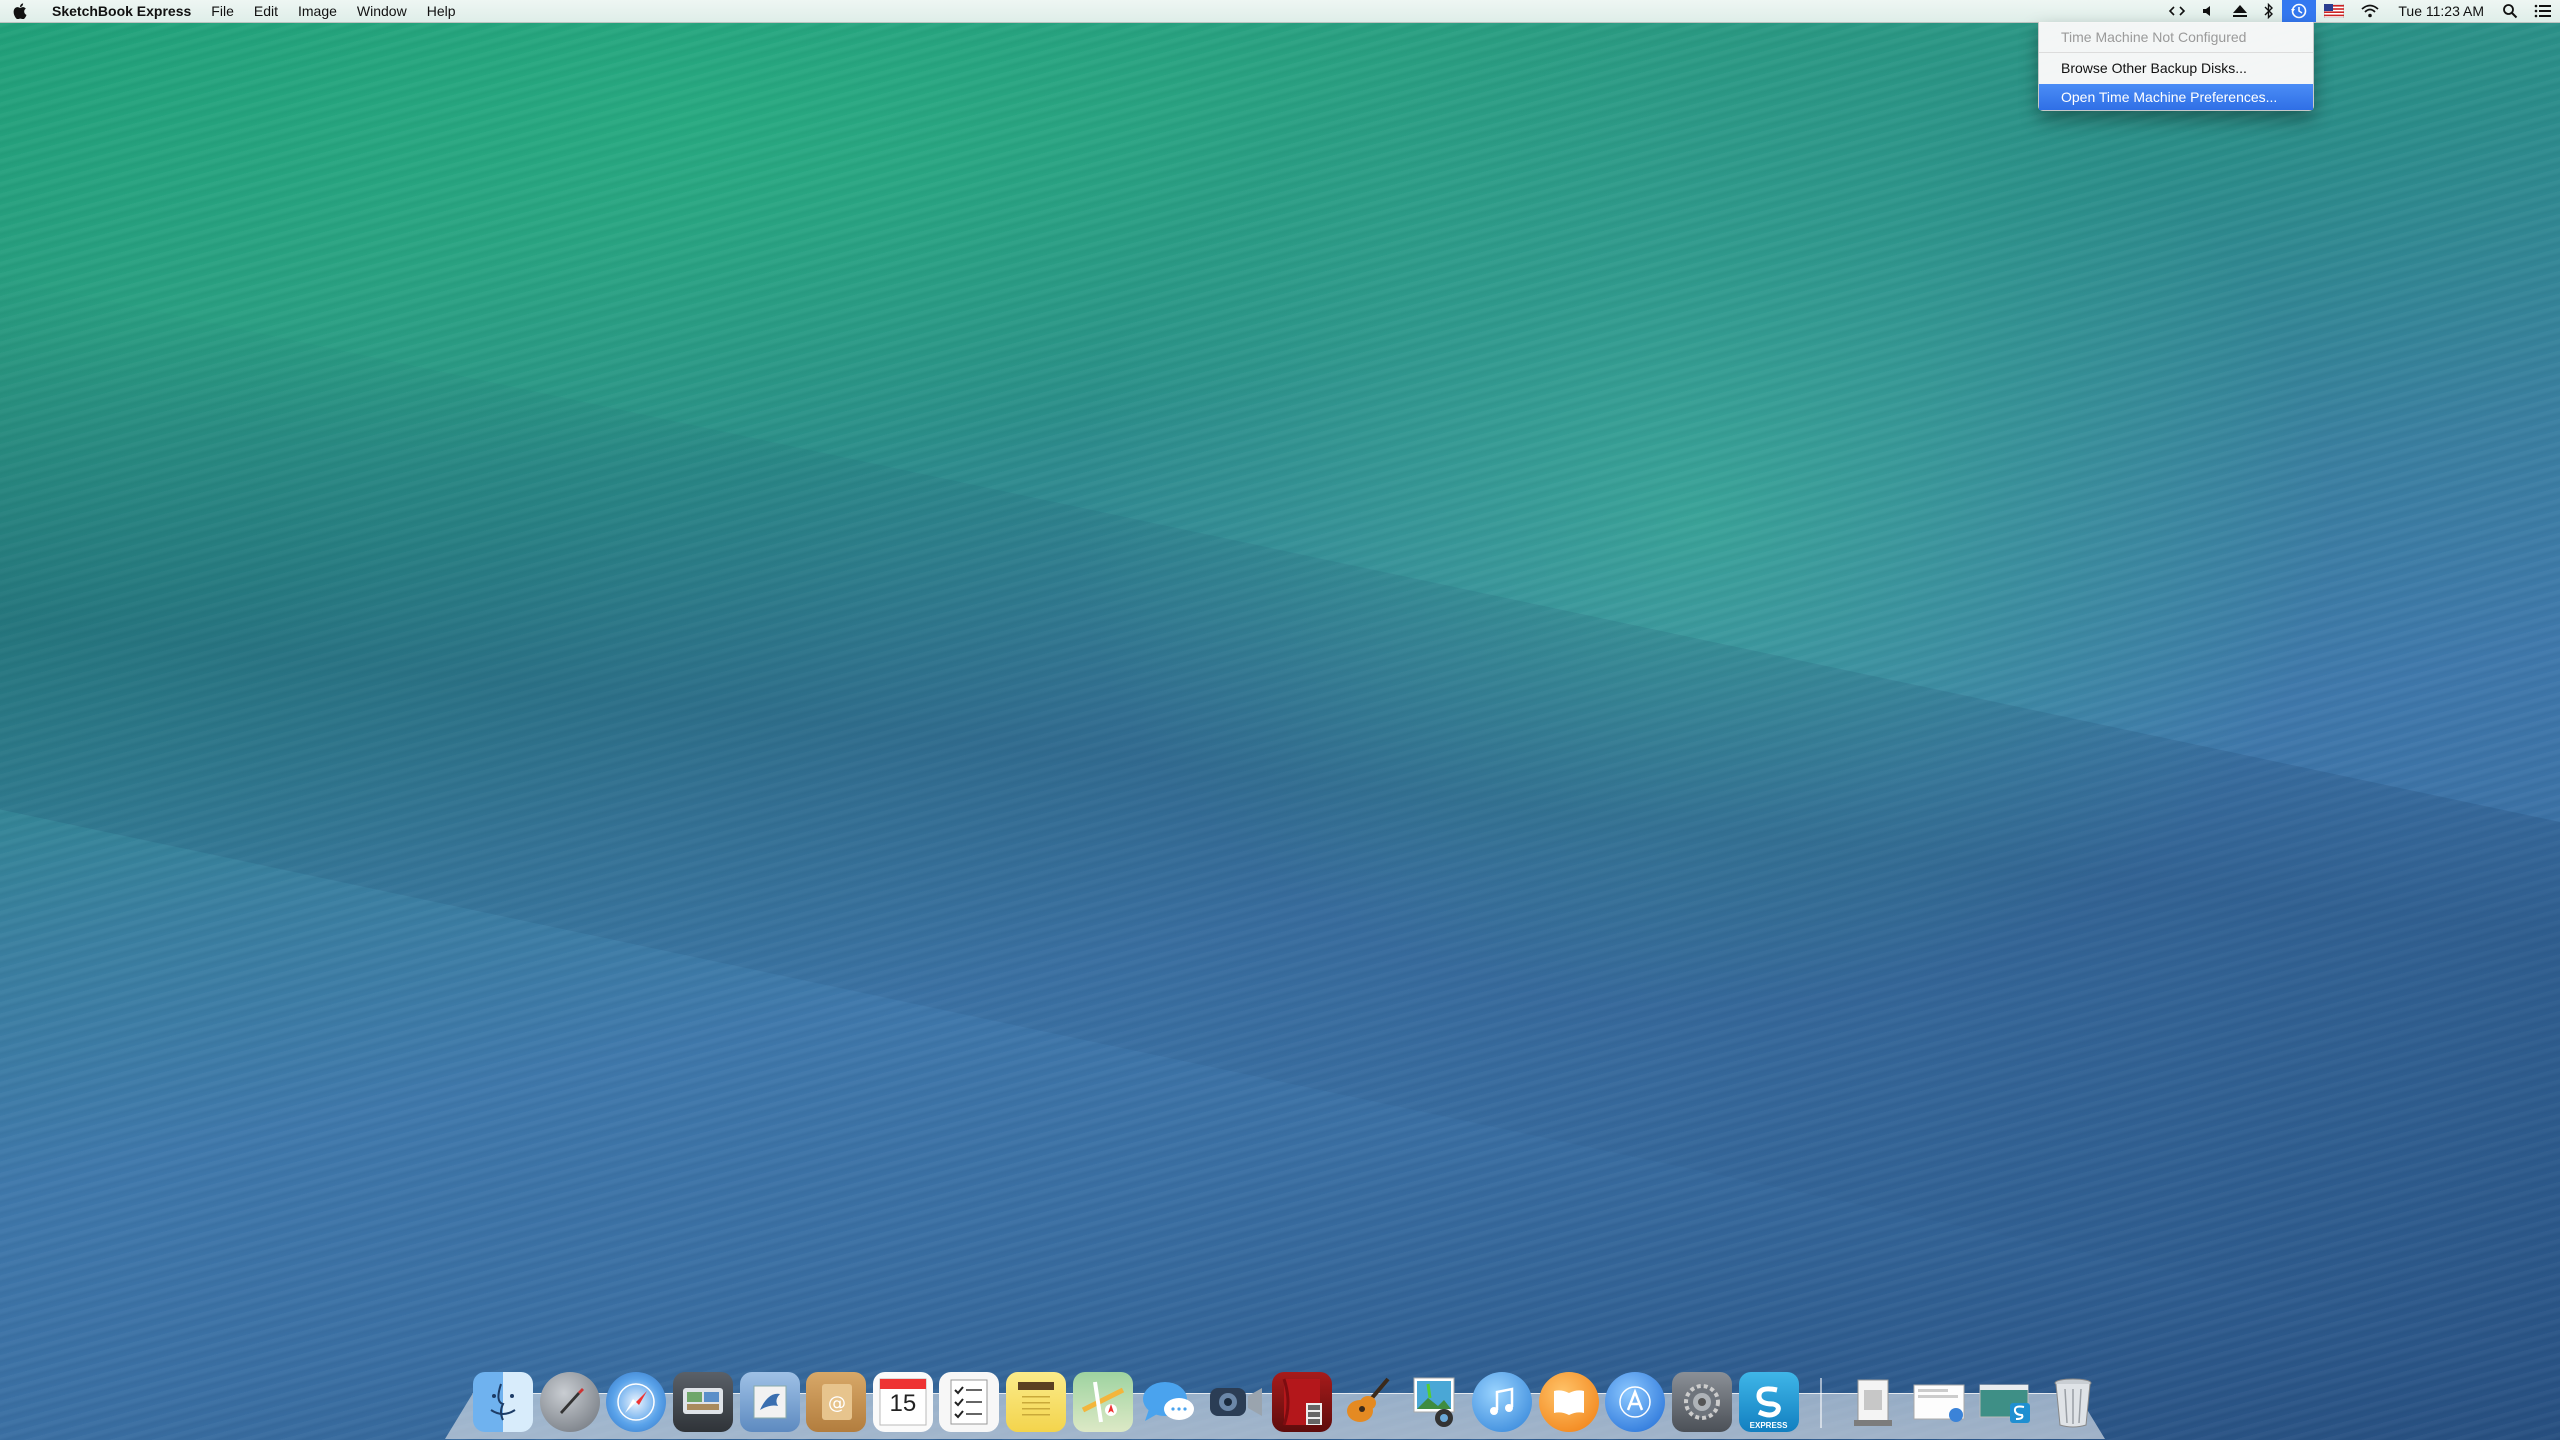  Describe the element at coordinates (2543, 11) in the screenshot. I see `notification-center-icon` at that location.